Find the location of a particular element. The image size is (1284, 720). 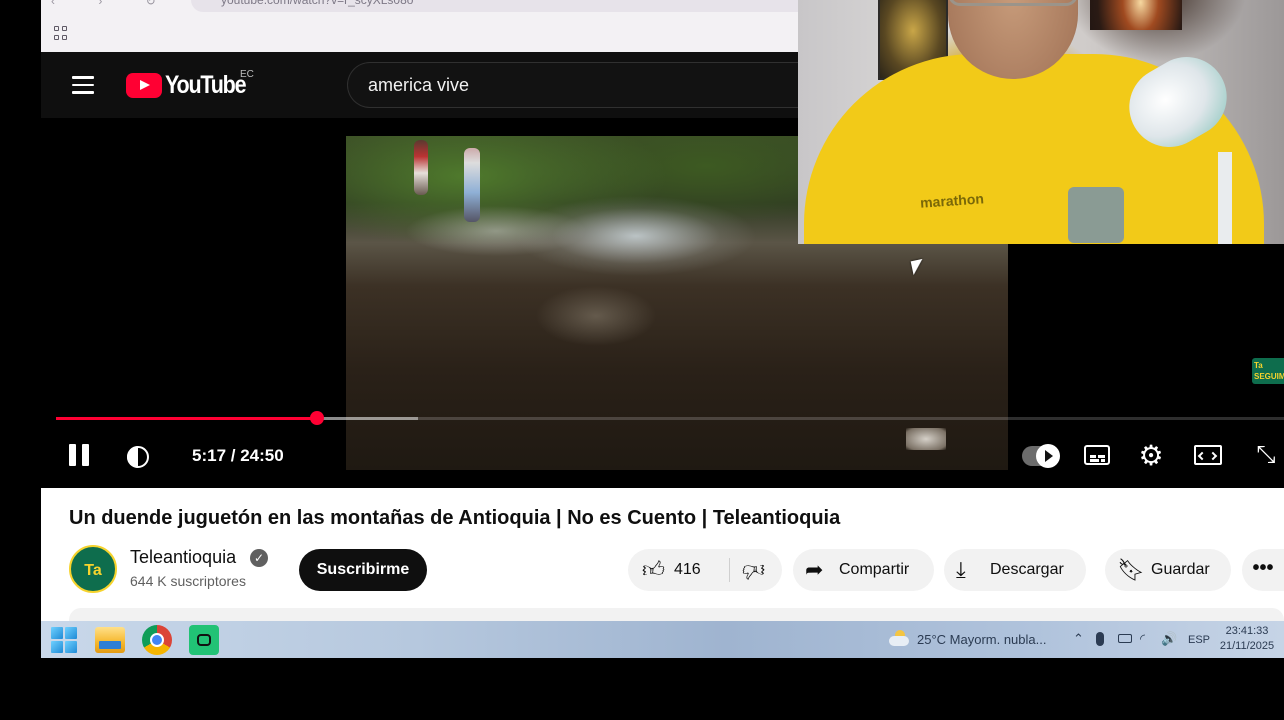

webcam-person-glasses is located at coordinates (1013, 3).